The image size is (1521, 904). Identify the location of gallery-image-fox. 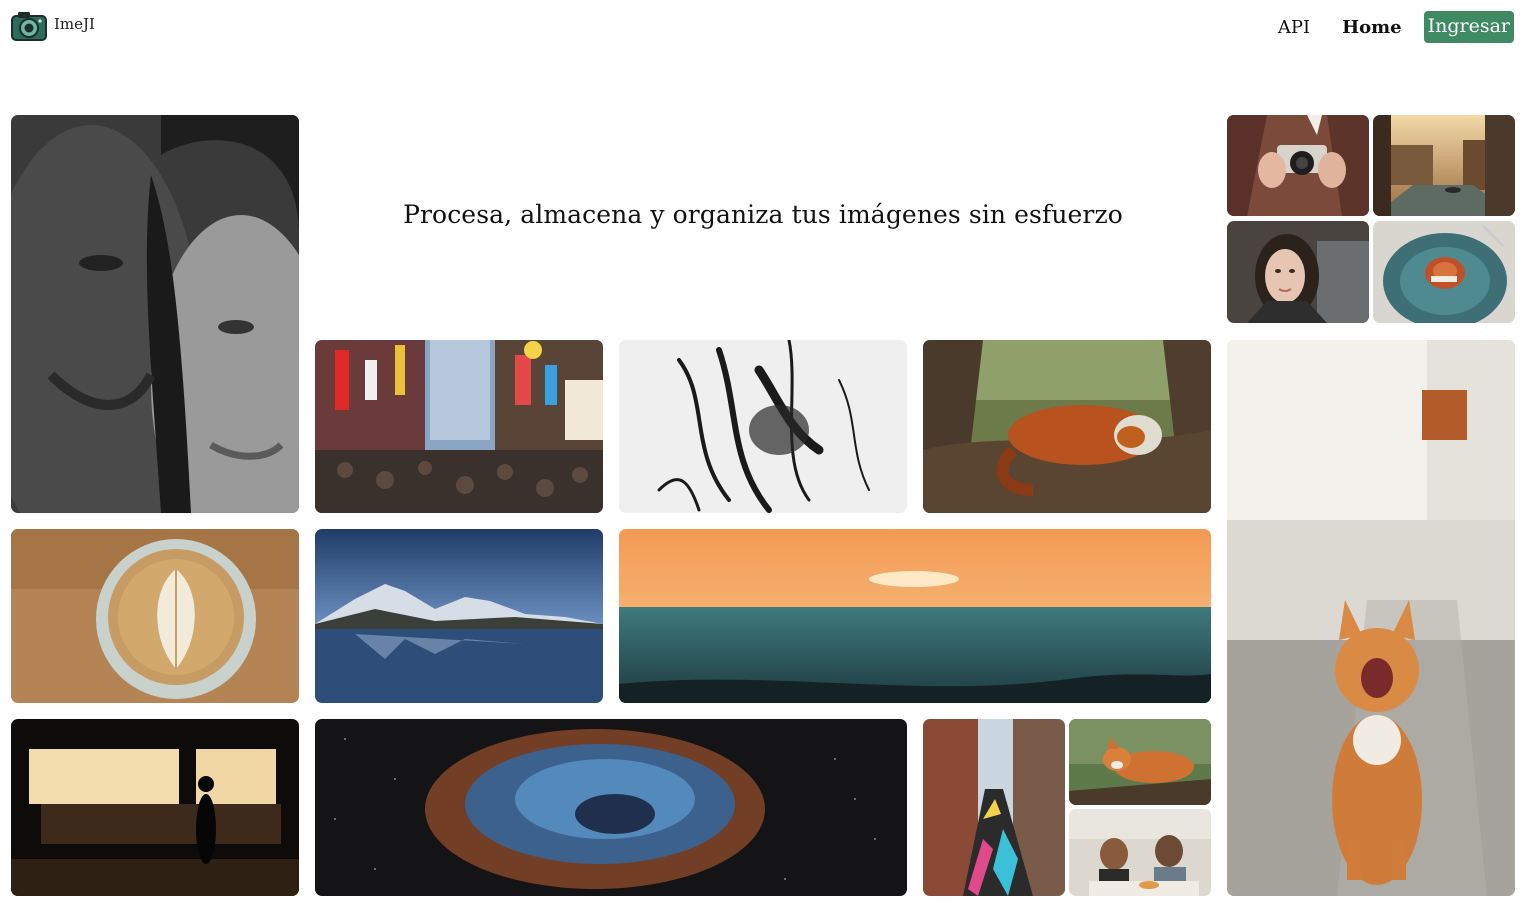
(1140, 762).